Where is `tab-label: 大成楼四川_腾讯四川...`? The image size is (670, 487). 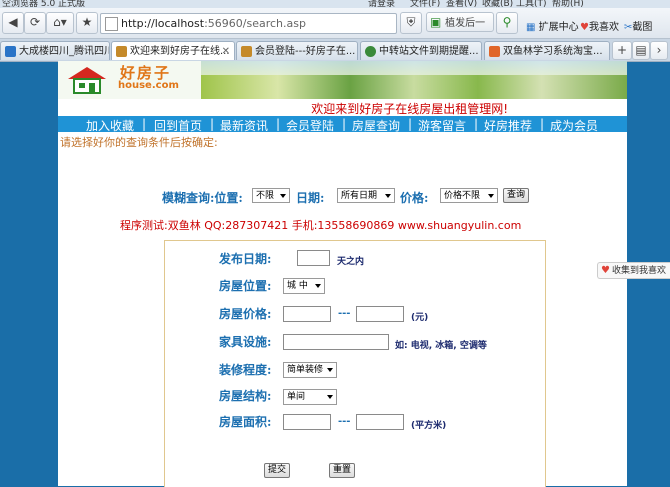 tab-label: 大成楼四川_腾讯四川... is located at coordinates (64, 51).